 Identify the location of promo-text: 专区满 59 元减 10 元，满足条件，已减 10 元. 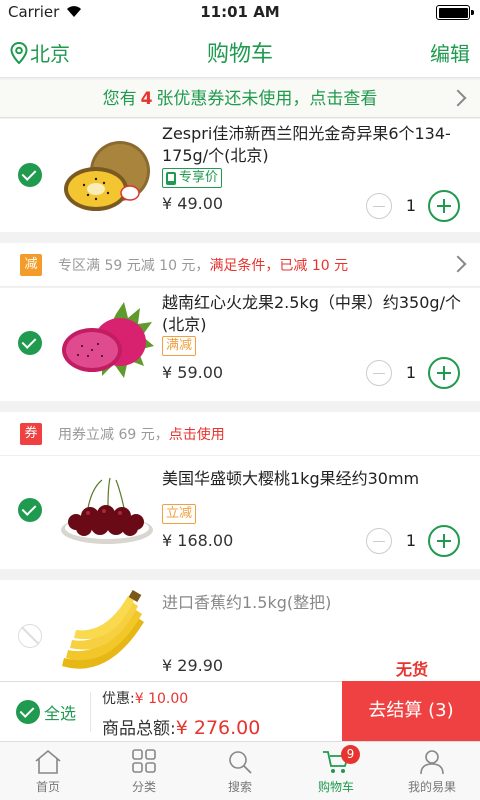
(203, 265).